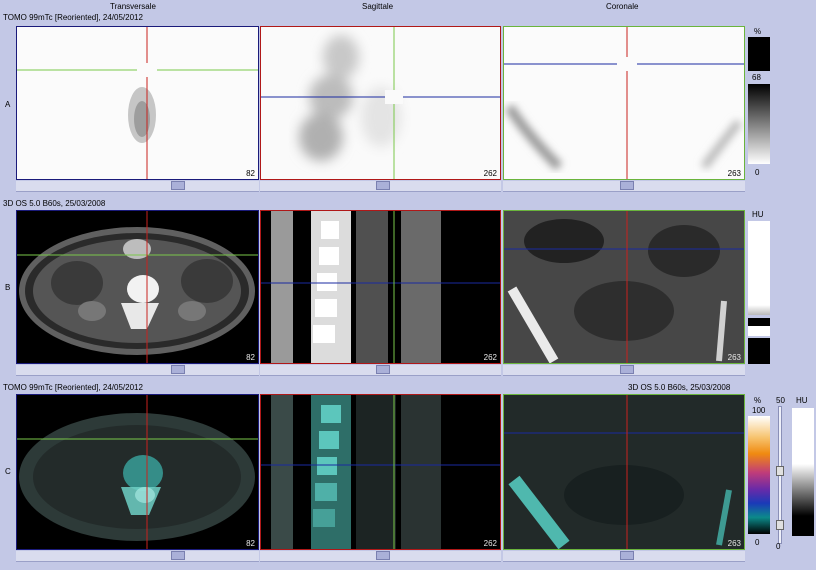 This screenshot has height=570, width=816. What do you see at coordinates (380, 287) in the screenshot?
I see `viewport-b-sagittal: 262` at bounding box center [380, 287].